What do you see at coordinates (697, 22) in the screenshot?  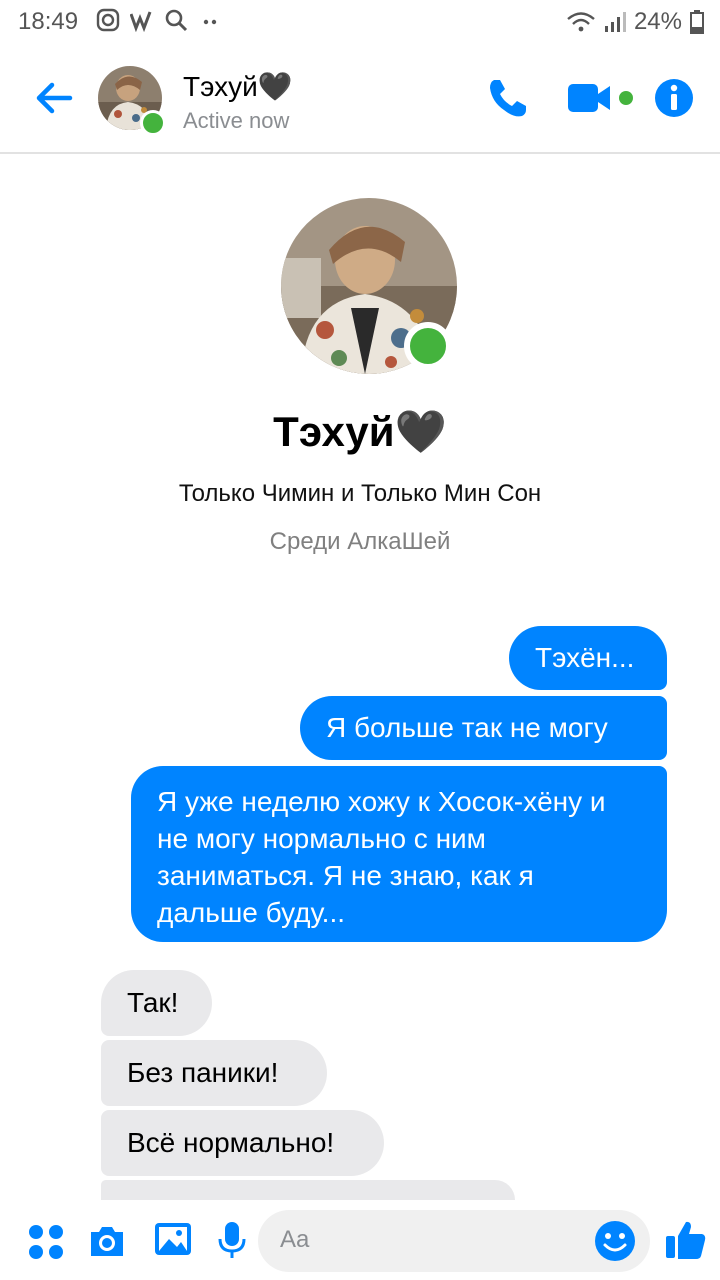 I see `battery-icon` at bounding box center [697, 22].